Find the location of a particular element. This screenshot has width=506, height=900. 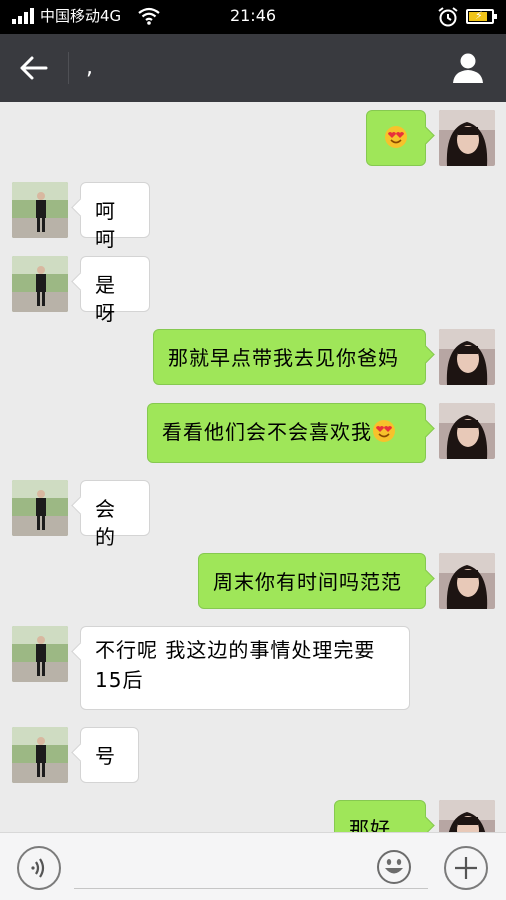

message-bubble-outgoing: 那好吧 is located at coordinates (380, 816).